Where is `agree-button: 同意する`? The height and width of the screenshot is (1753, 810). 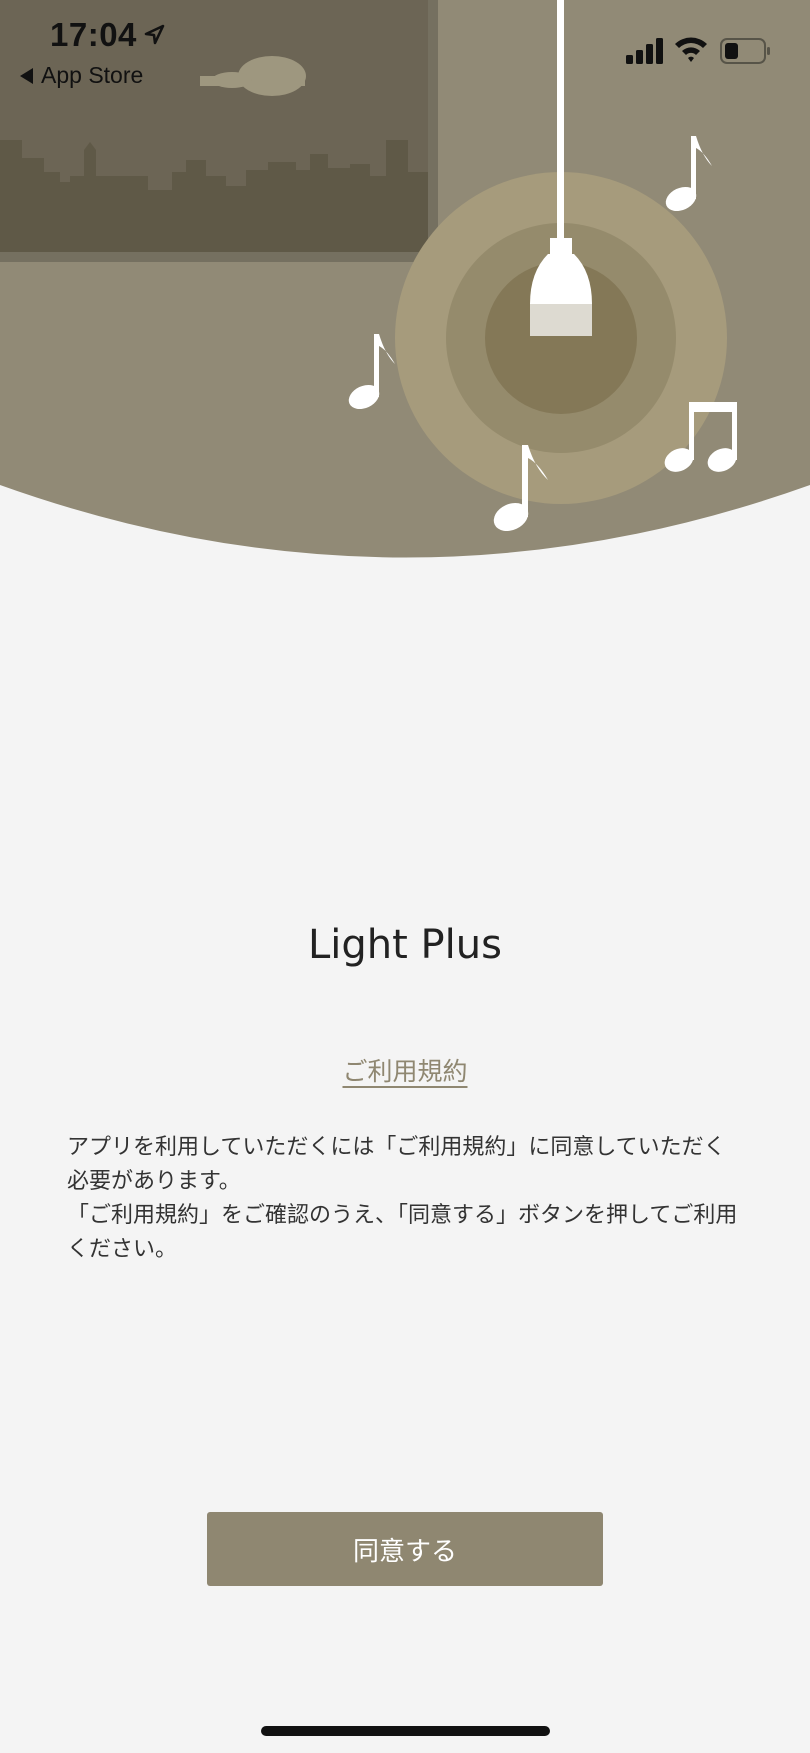 agree-button: 同意する is located at coordinates (405, 1549).